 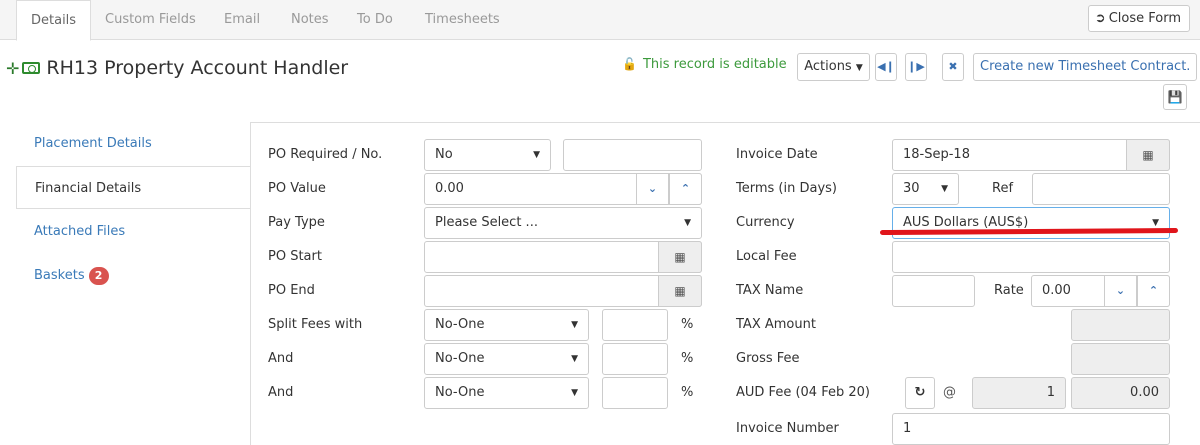 I want to click on first-record-button: ◀❙, so click(x=886, y=67).